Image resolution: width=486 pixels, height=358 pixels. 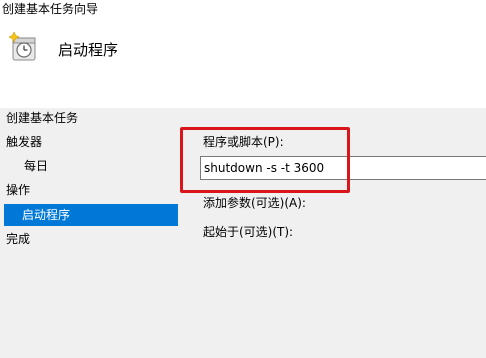 I want to click on task-clock-icon, so click(x=22, y=46).